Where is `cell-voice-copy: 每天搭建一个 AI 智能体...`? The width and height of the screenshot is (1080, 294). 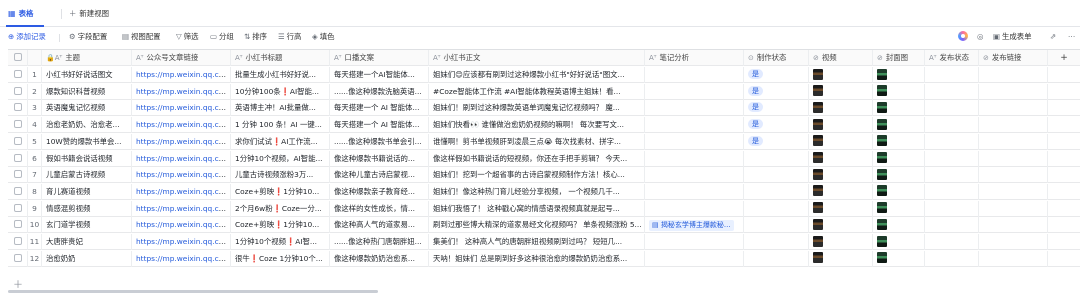 cell-voice-copy: 每天搭建一个 AI 智能体... is located at coordinates (379, 108).